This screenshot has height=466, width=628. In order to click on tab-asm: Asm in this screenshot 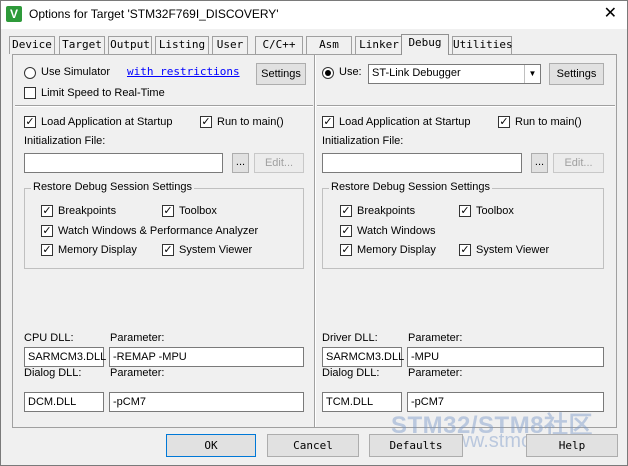, I will do `click(329, 45)`.